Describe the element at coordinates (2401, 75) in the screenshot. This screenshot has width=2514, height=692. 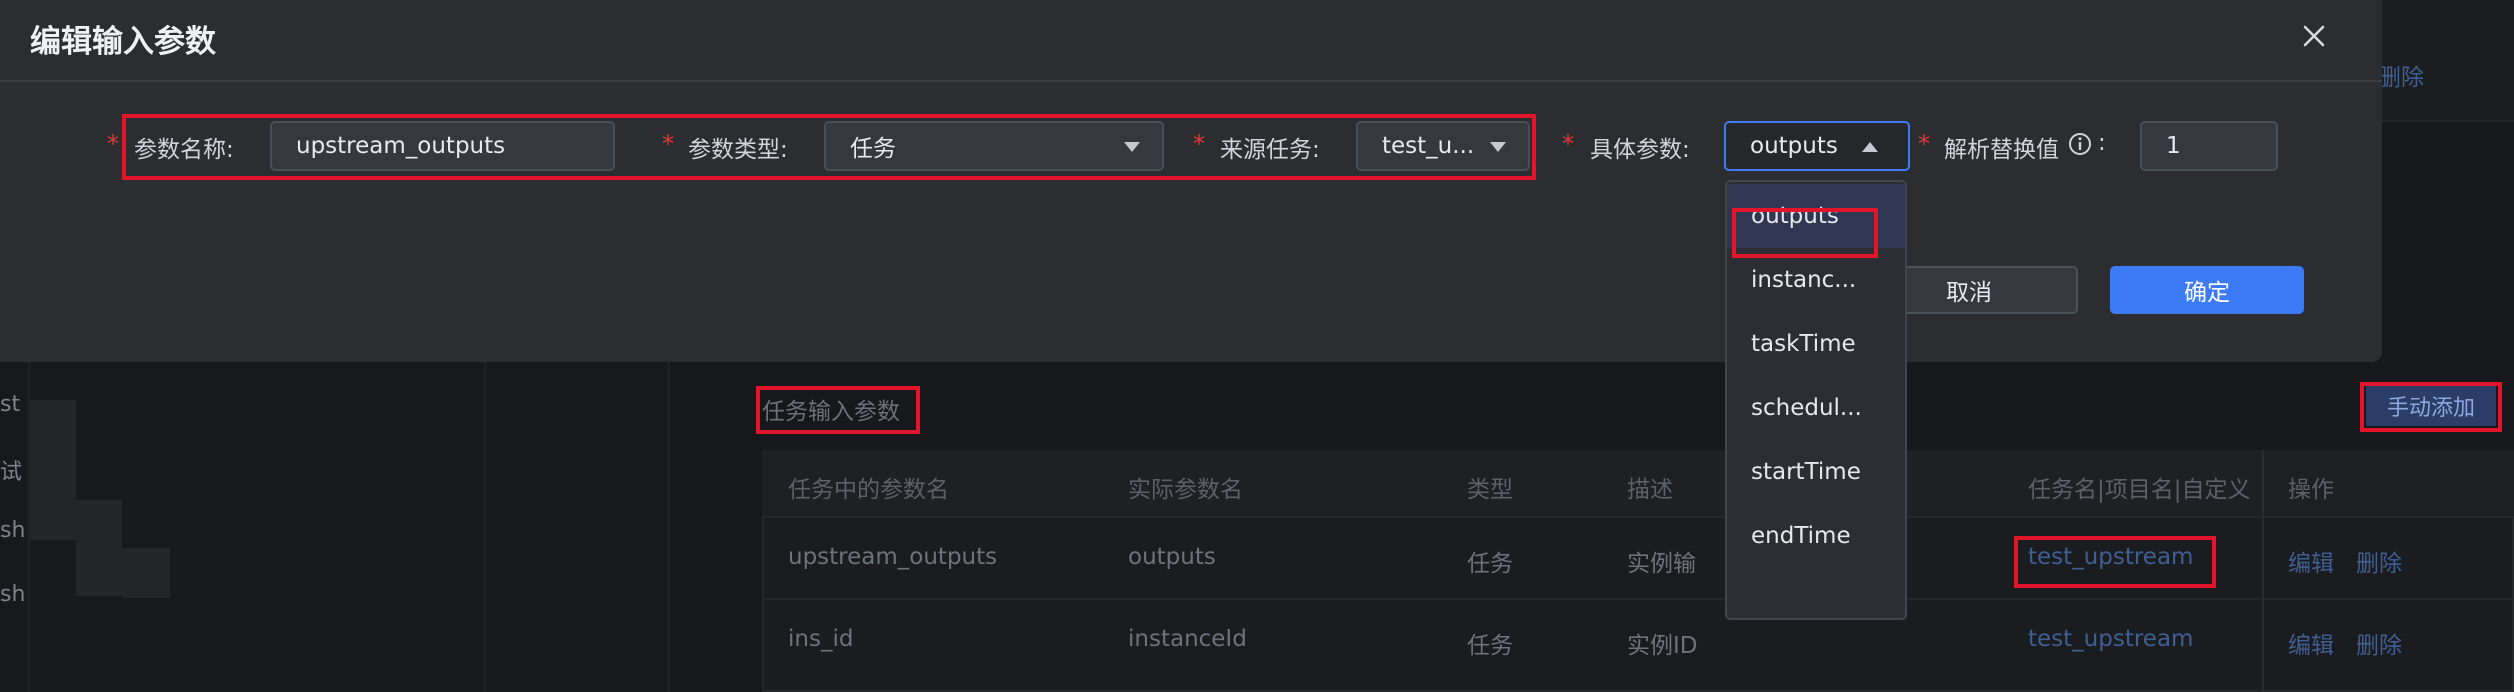
I see `background-delete-link: 删除` at that location.